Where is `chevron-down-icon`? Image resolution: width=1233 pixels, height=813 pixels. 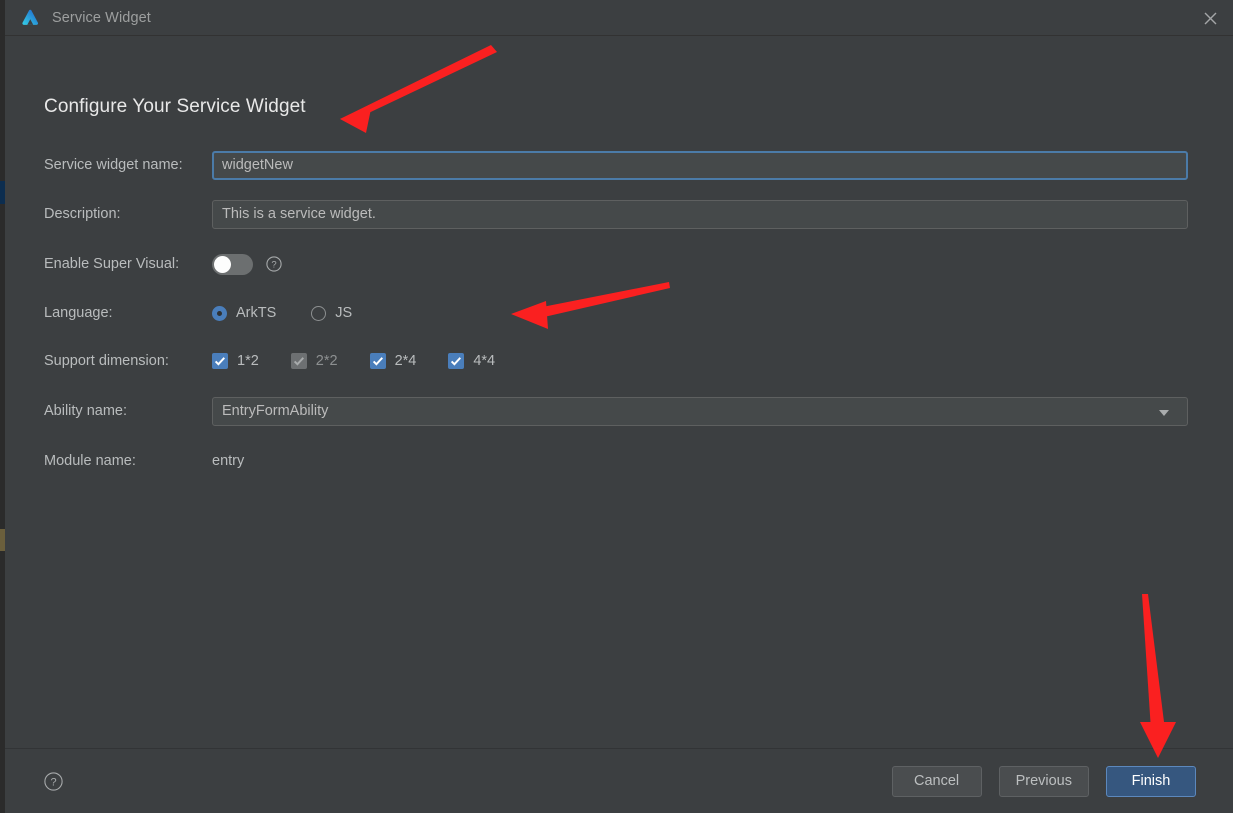 chevron-down-icon is located at coordinates (1164, 412).